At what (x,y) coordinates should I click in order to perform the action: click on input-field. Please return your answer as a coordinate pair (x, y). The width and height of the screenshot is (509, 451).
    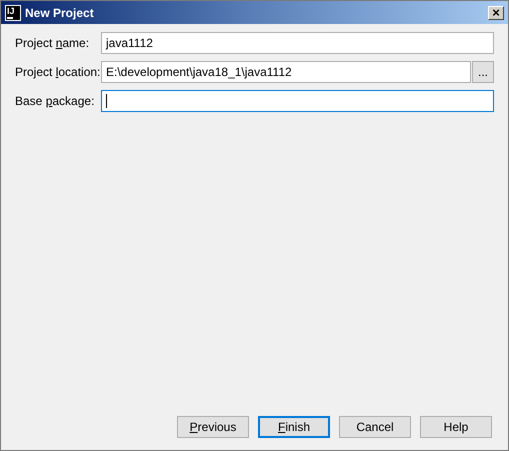
    Looking at the image, I should click on (297, 101).